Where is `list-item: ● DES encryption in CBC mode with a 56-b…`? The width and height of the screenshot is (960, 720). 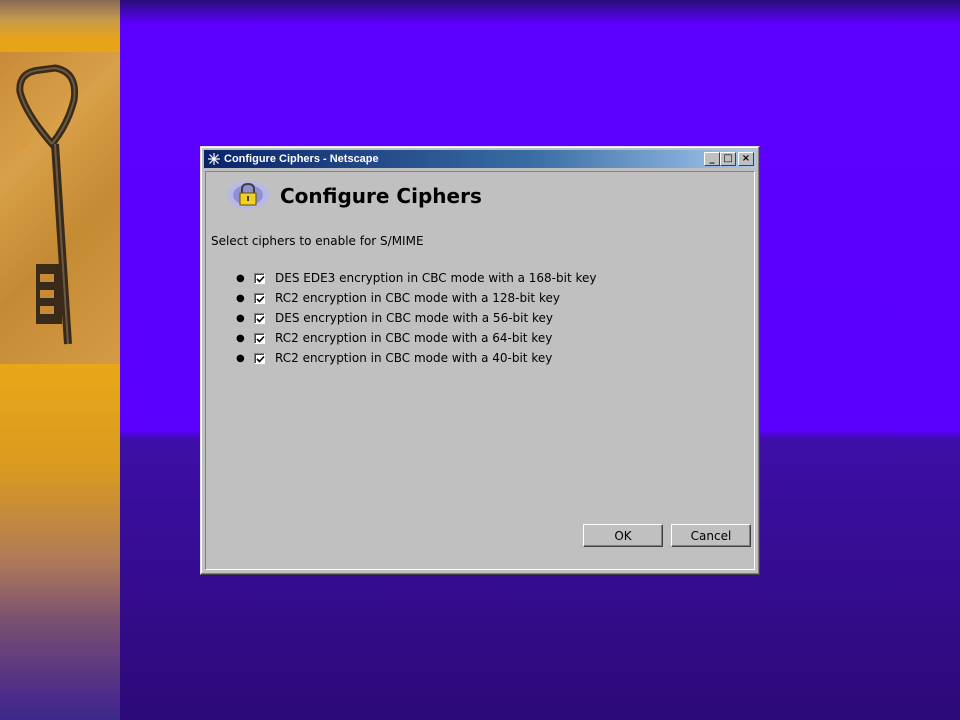 list-item: ● DES encryption in CBC mode with a 56-b… is located at coordinates (416, 318).